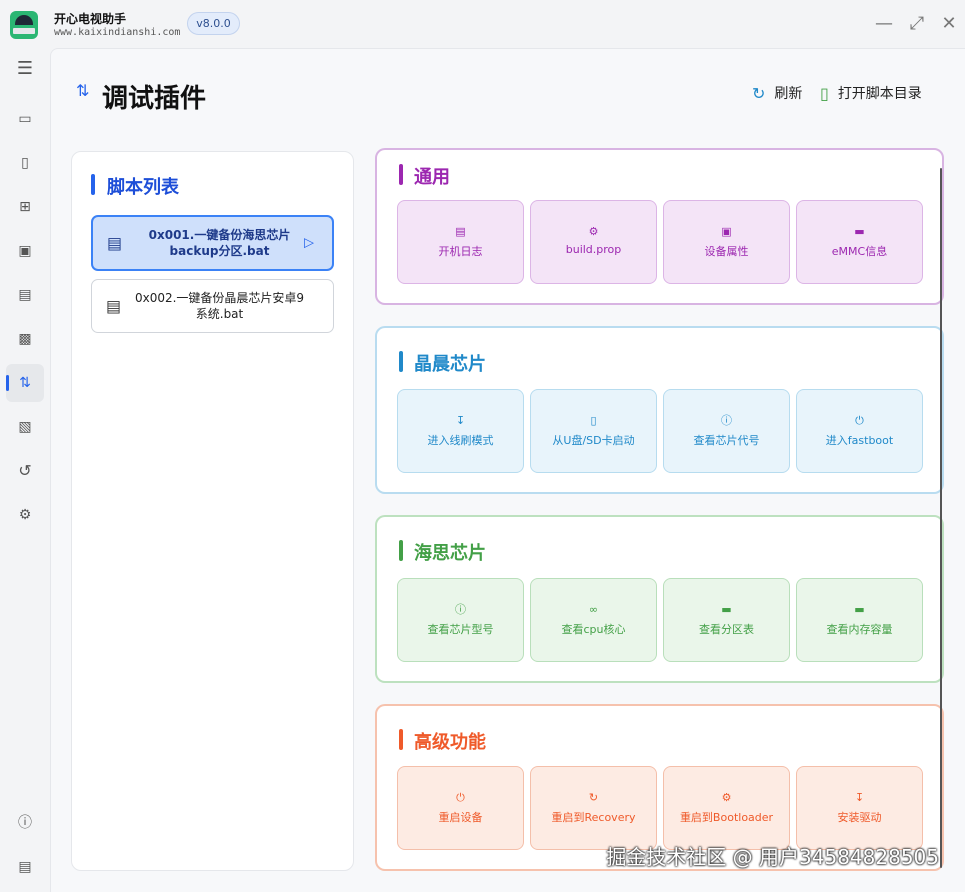 This screenshot has height=892, width=965. I want to click on section-title: 通用, so click(424, 176).